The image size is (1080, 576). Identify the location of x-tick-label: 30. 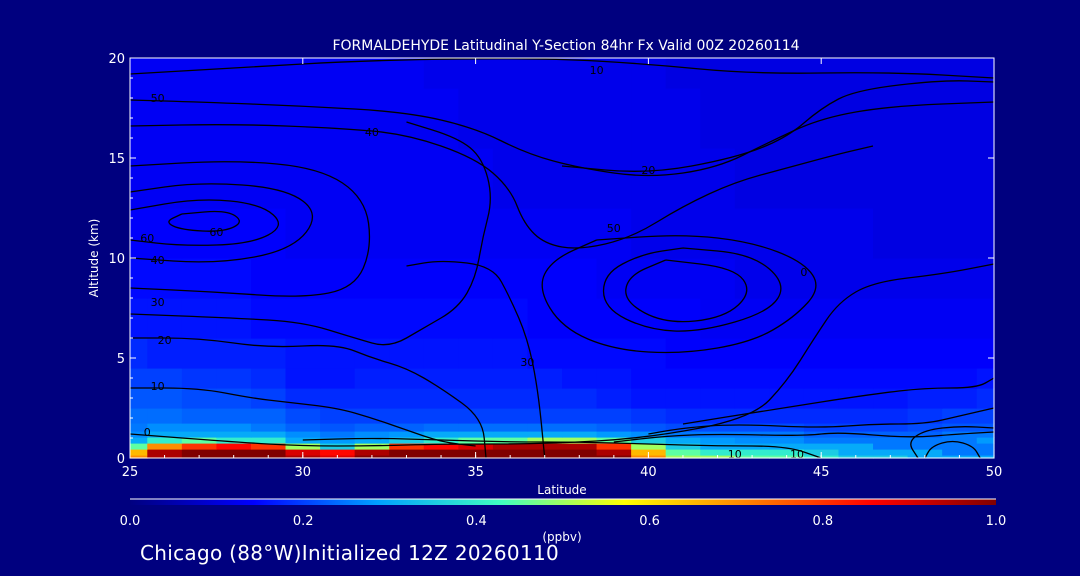
(303, 472).